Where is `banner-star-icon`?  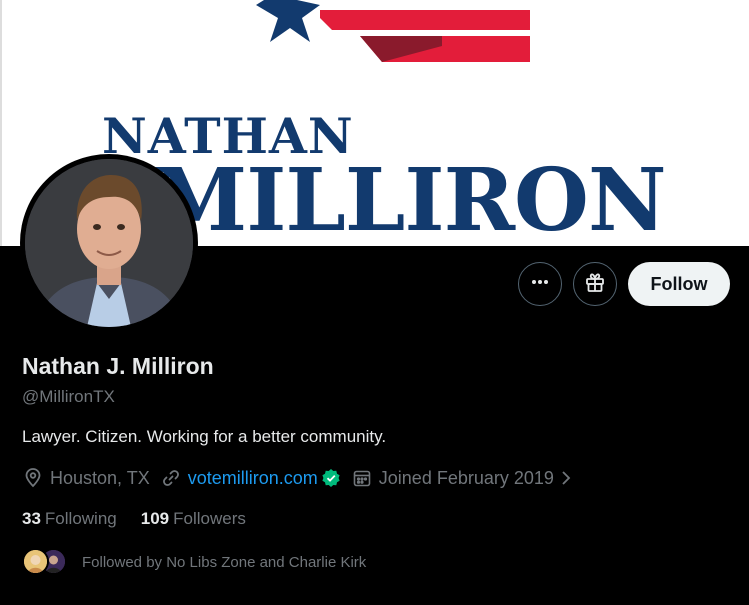 banner-star-icon is located at coordinates (288, 21).